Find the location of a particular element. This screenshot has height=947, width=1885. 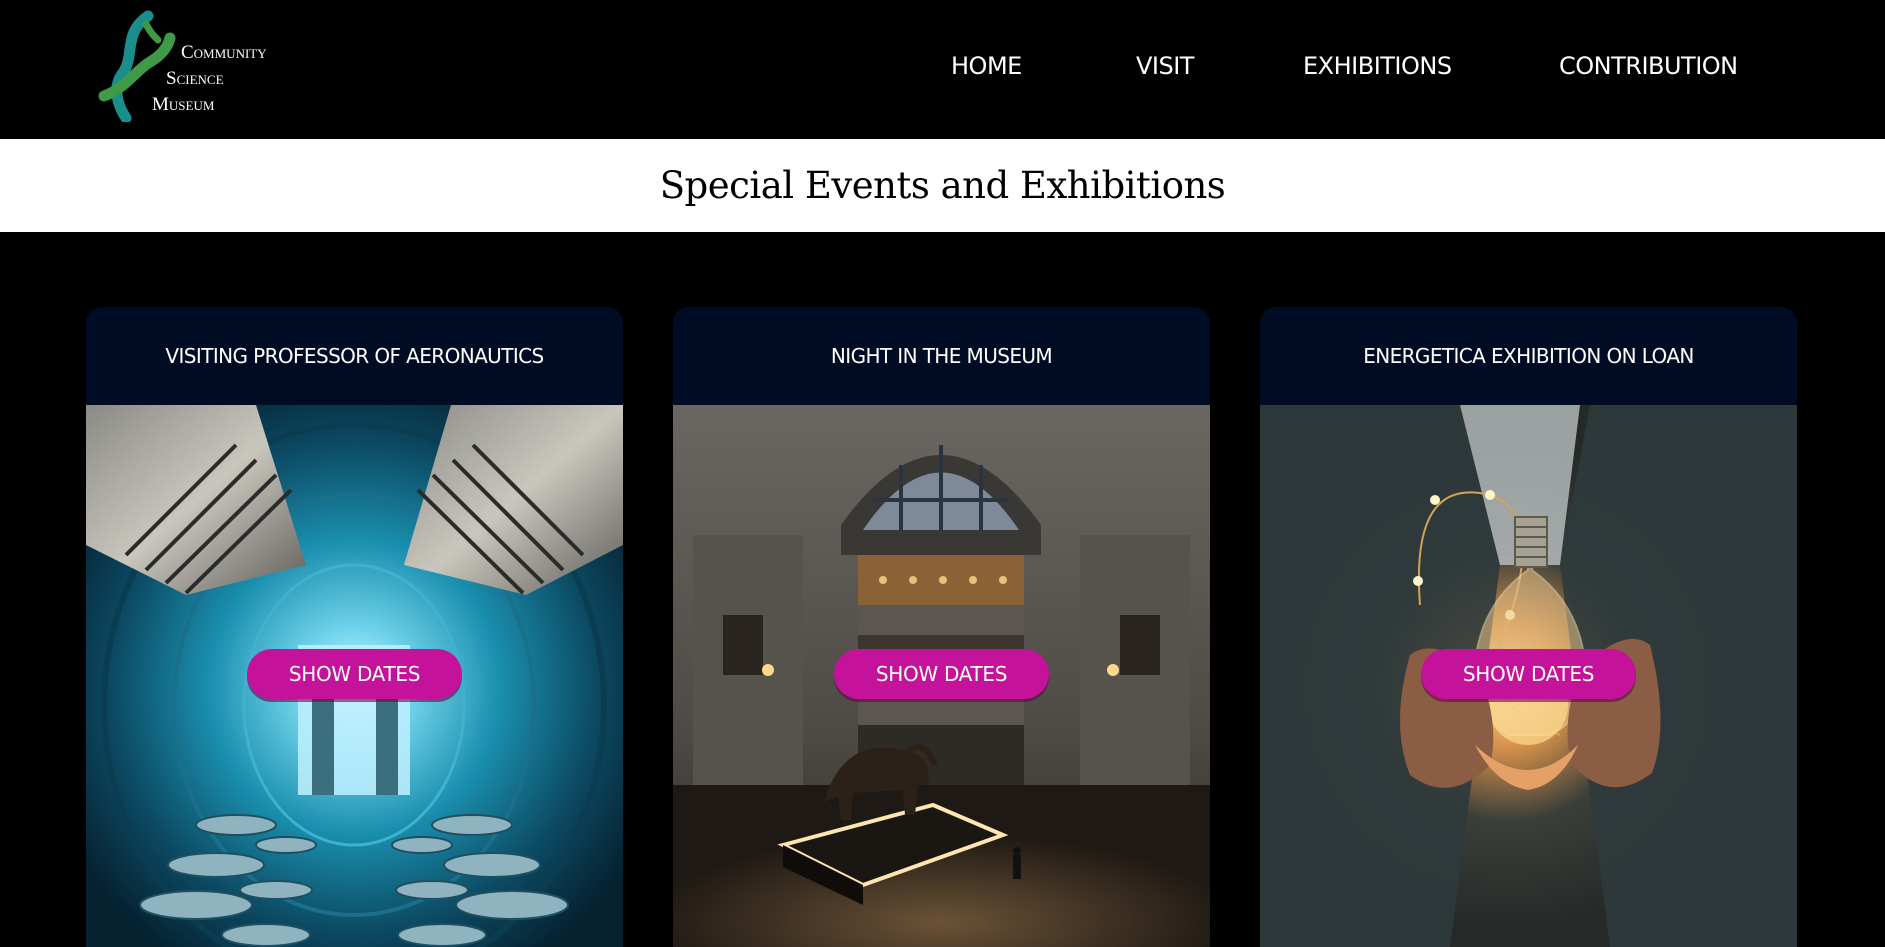

card-header: ENERGETICA EXHIBITION ON LOAN is located at coordinates (1528, 356).